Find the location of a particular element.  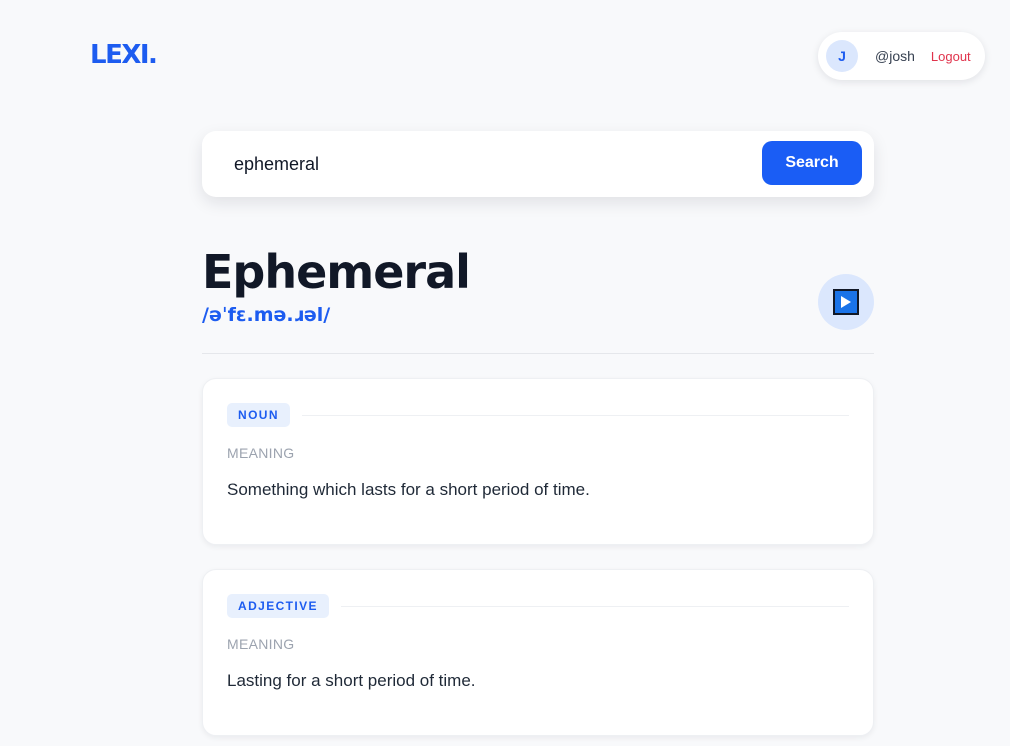

logout-link: Logout is located at coordinates (951, 56).